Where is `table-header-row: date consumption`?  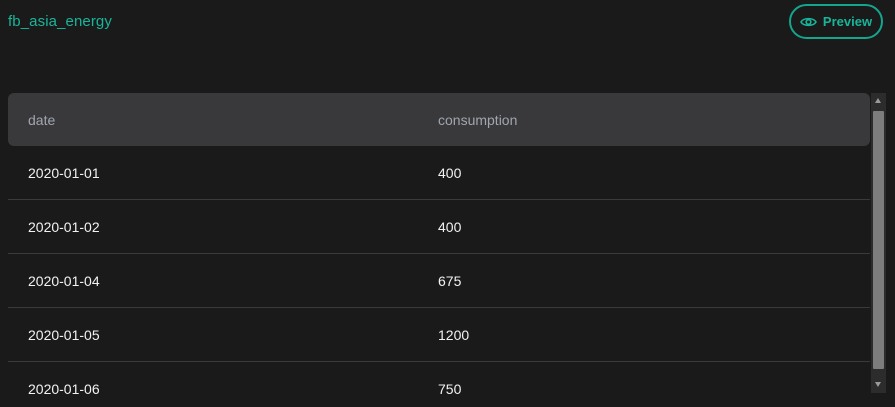 table-header-row: date consumption is located at coordinates (439, 119).